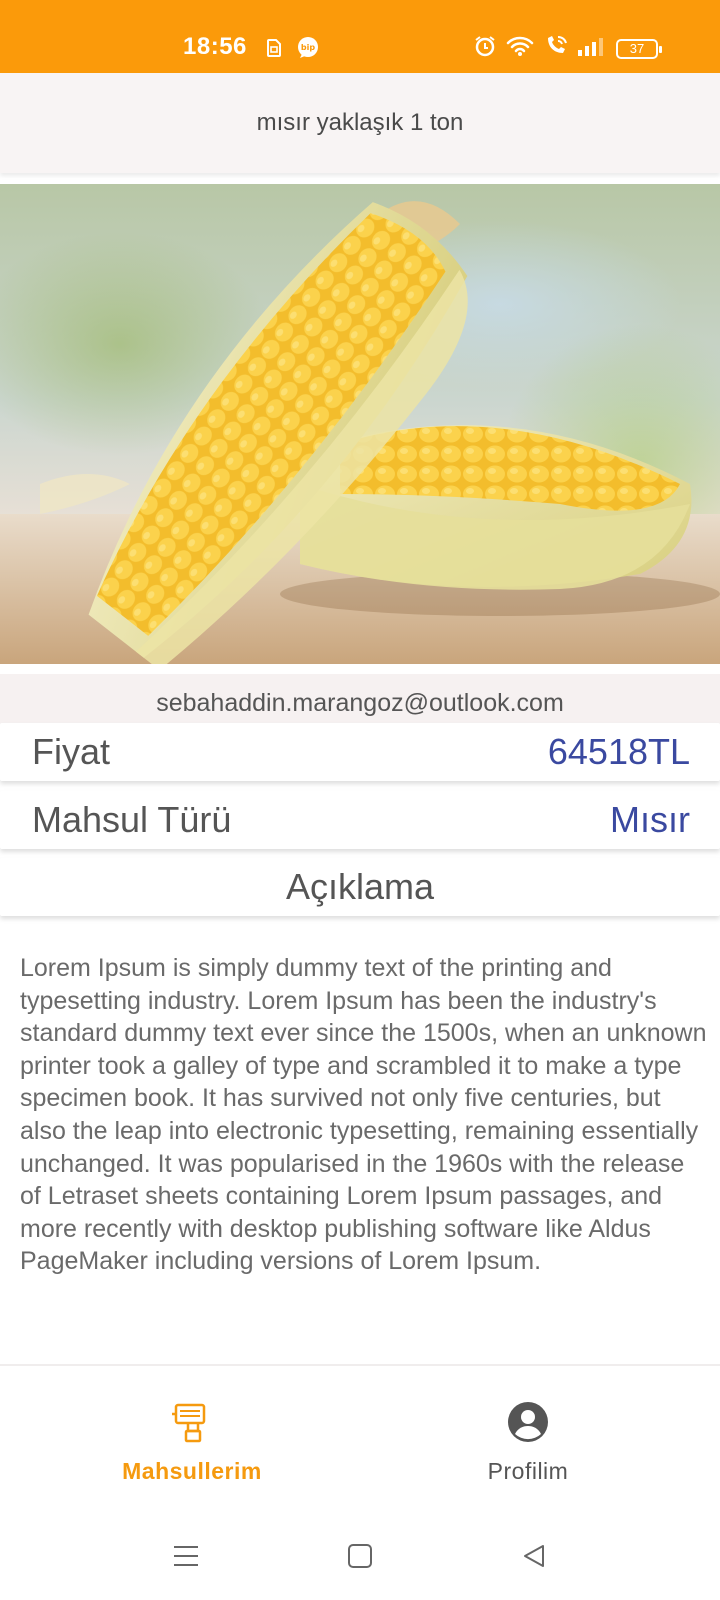 The width and height of the screenshot is (720, 1600). I want to click on crop-type-value: Mısır, so click(650, 819).